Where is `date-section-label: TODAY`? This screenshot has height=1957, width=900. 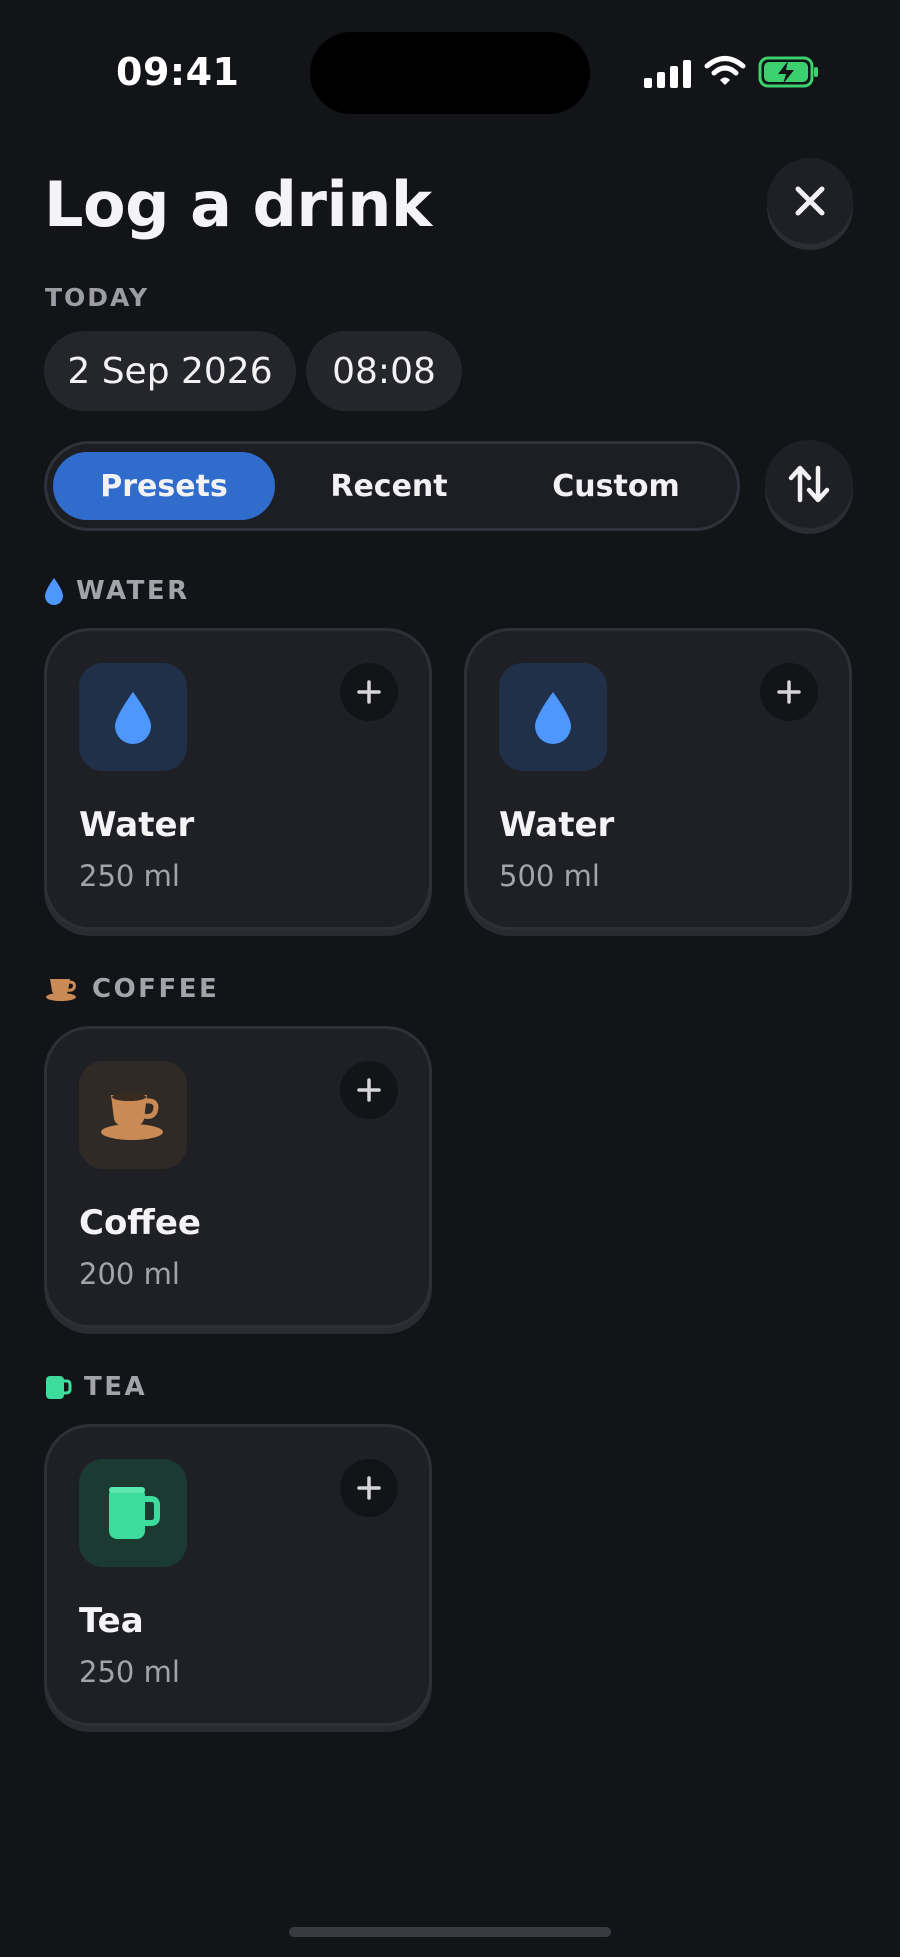
date-section-label: TODAY is located at coordinates (97, 297).